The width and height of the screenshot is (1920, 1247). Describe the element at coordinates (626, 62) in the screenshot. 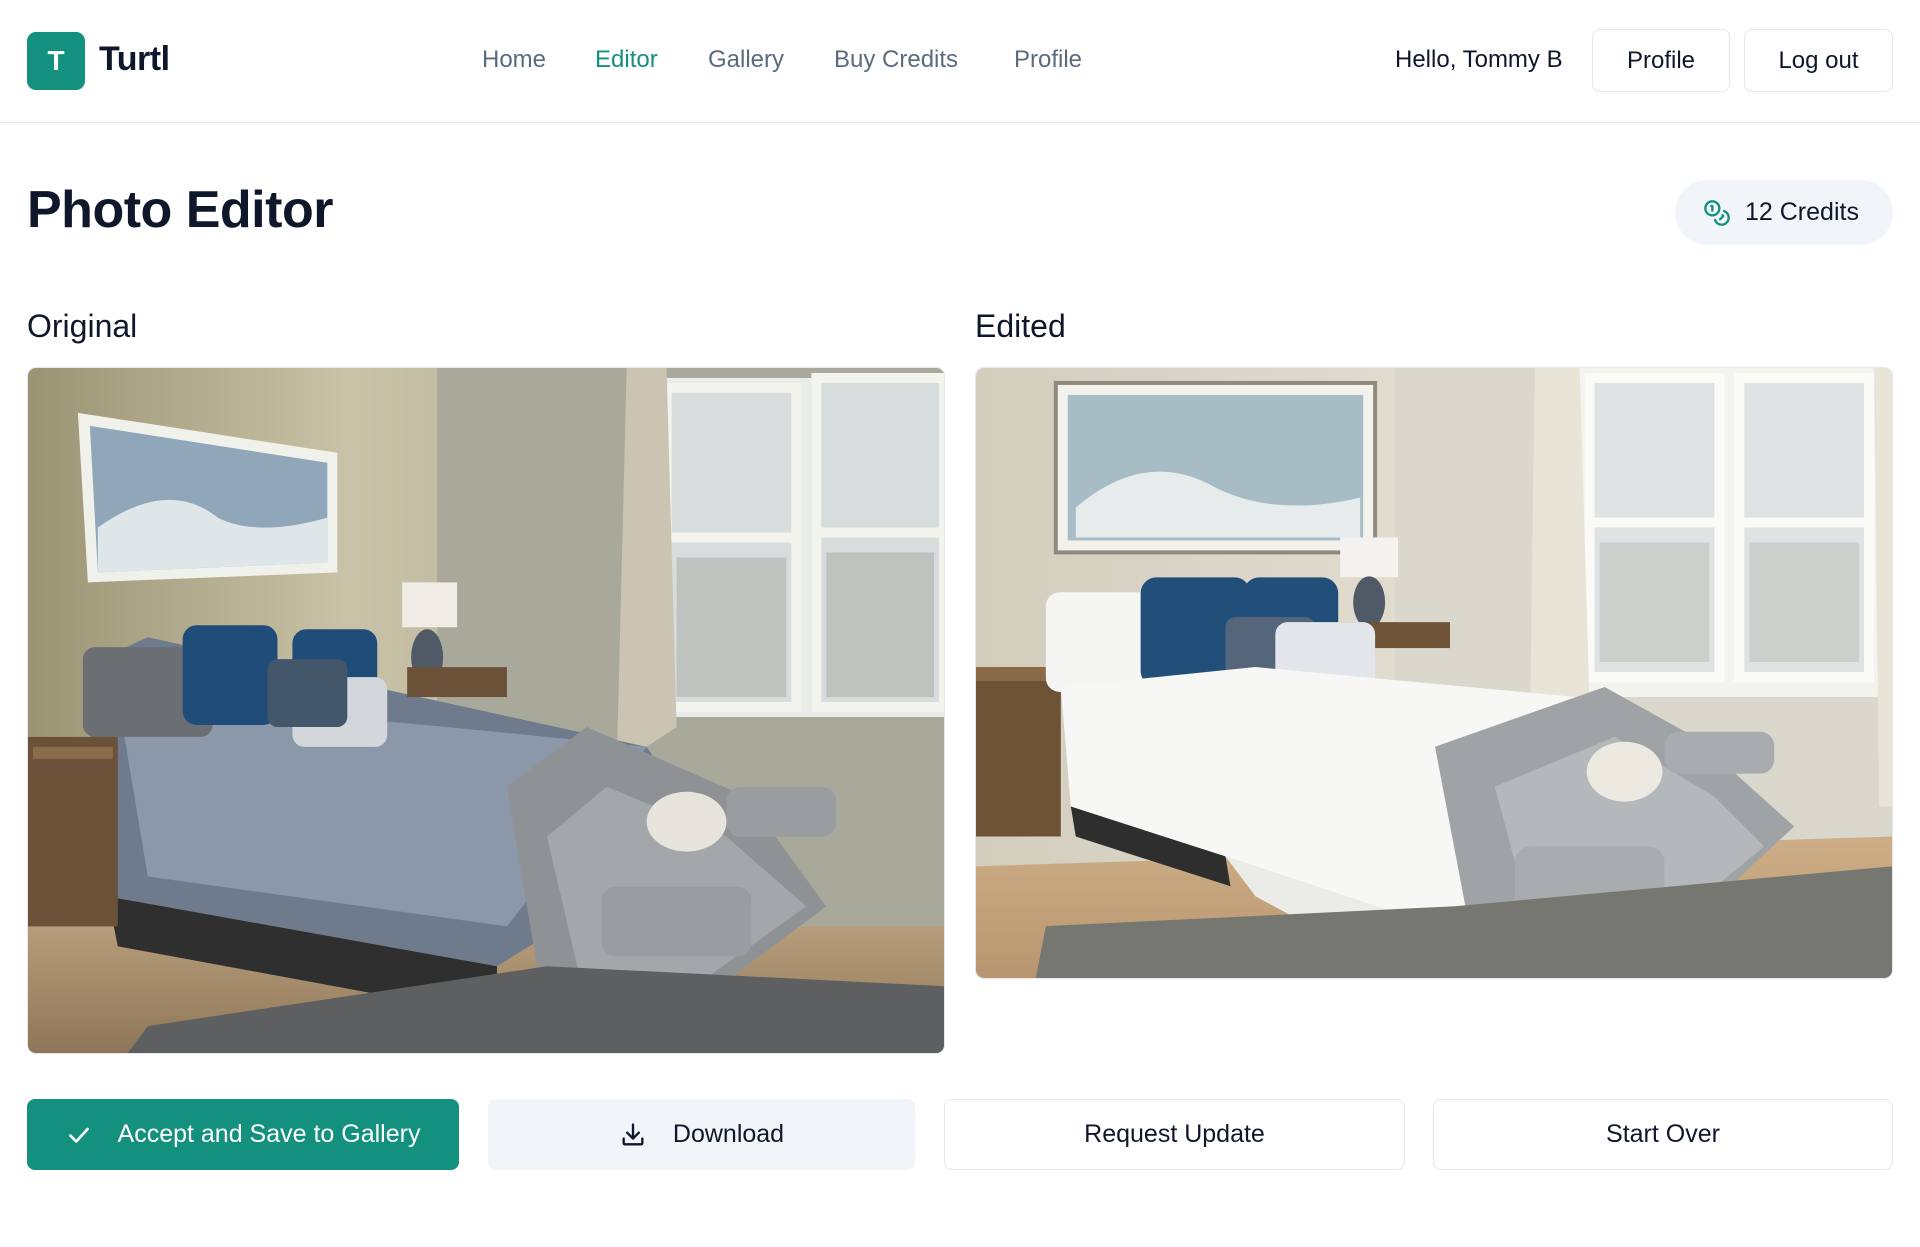

I see `nav-editor: Editor` at that location.